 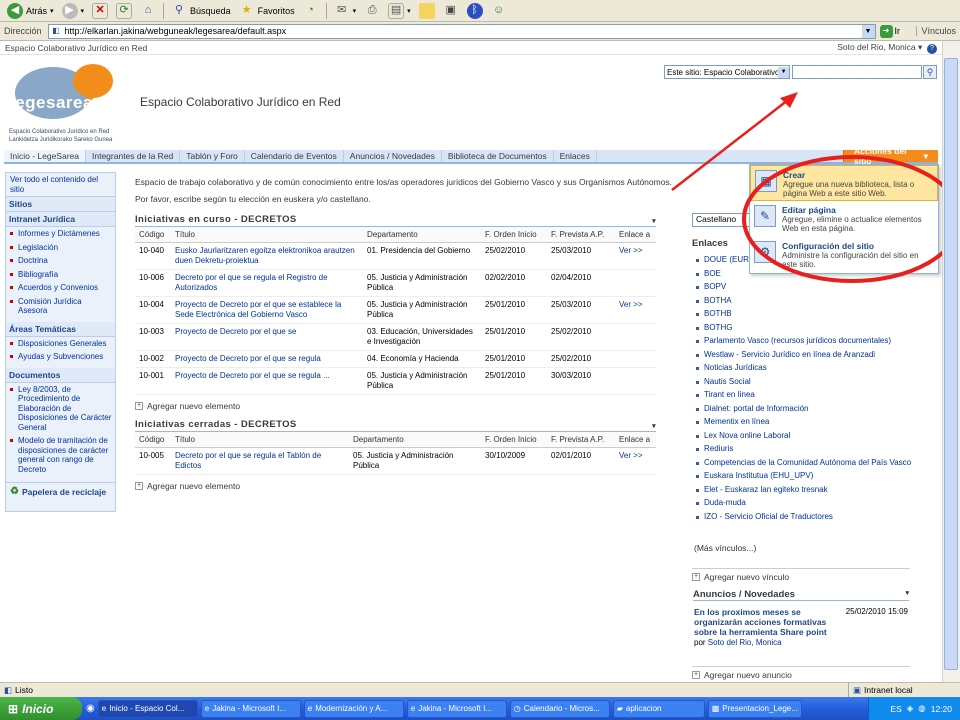 I want to click on intranet-heading: Intranet Jurídica, so click(x=60, y=219).